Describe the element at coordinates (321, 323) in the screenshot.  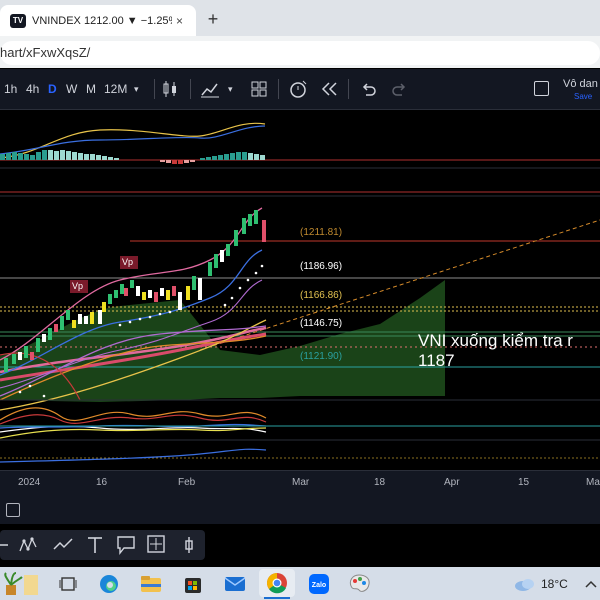
I see `price-label-4: (1146.75)` at that location.